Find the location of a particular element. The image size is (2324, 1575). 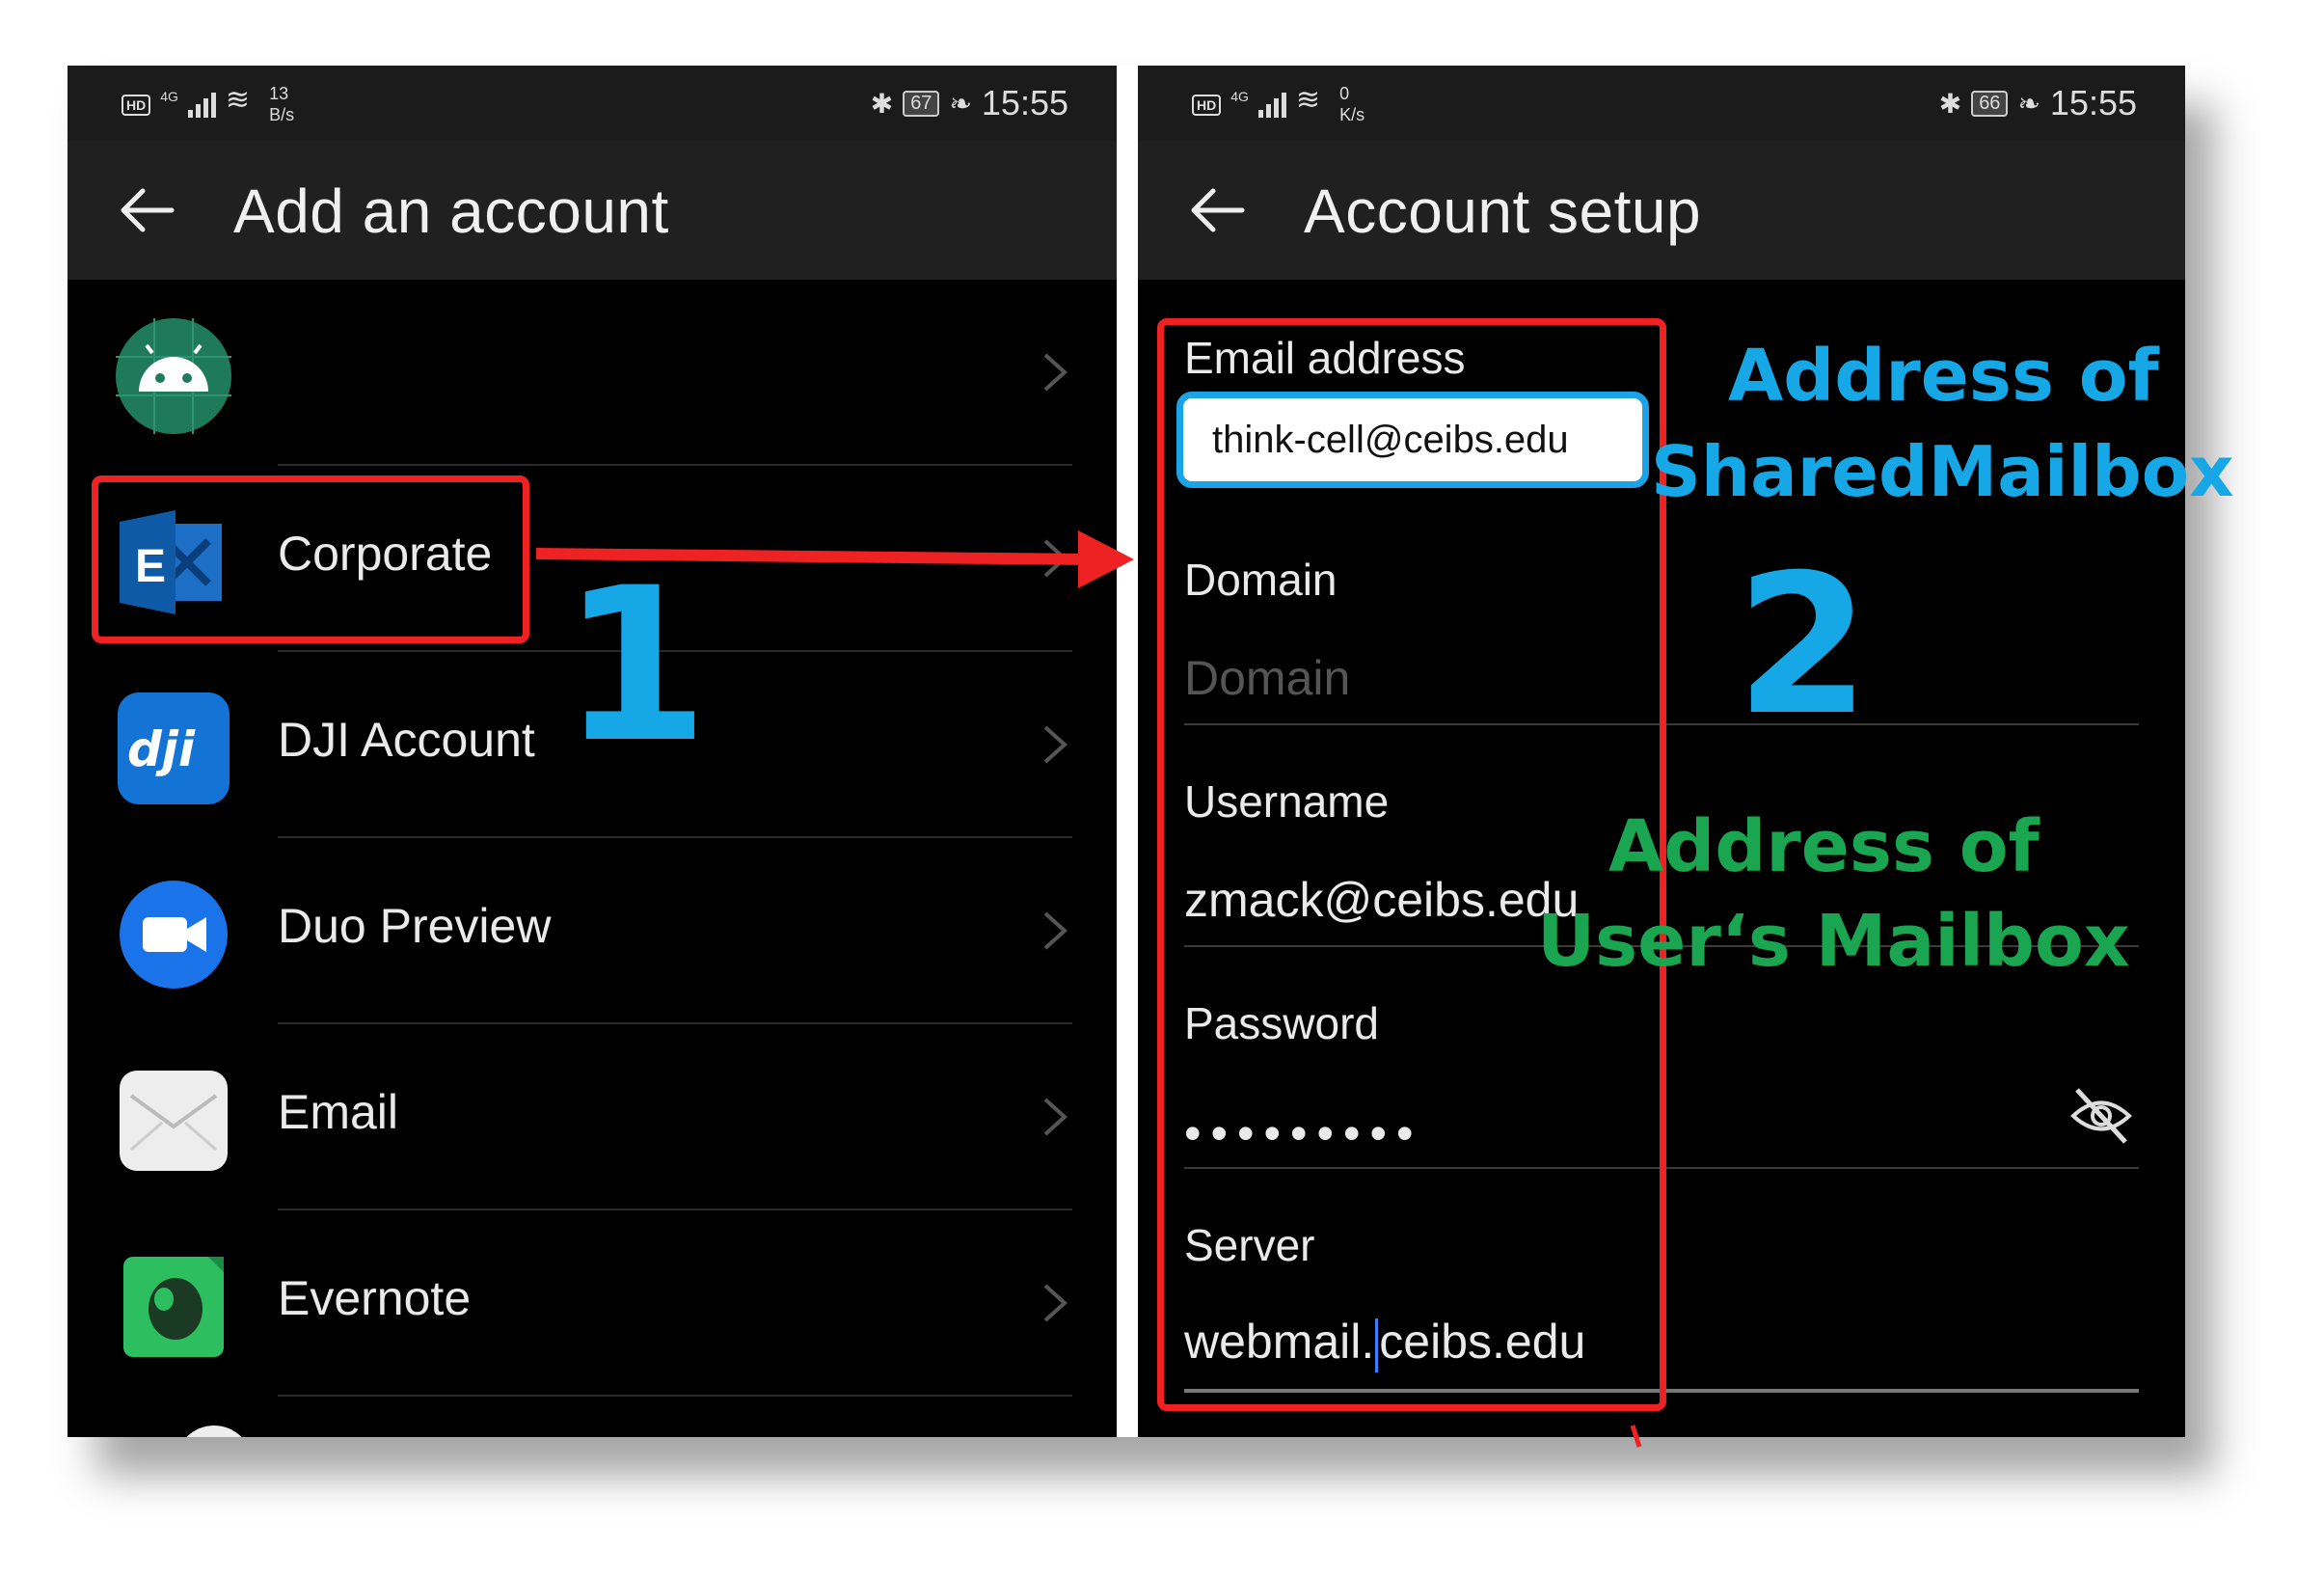

user-mailbox-note-line1: Address of is located at coordinates (1824, 846).